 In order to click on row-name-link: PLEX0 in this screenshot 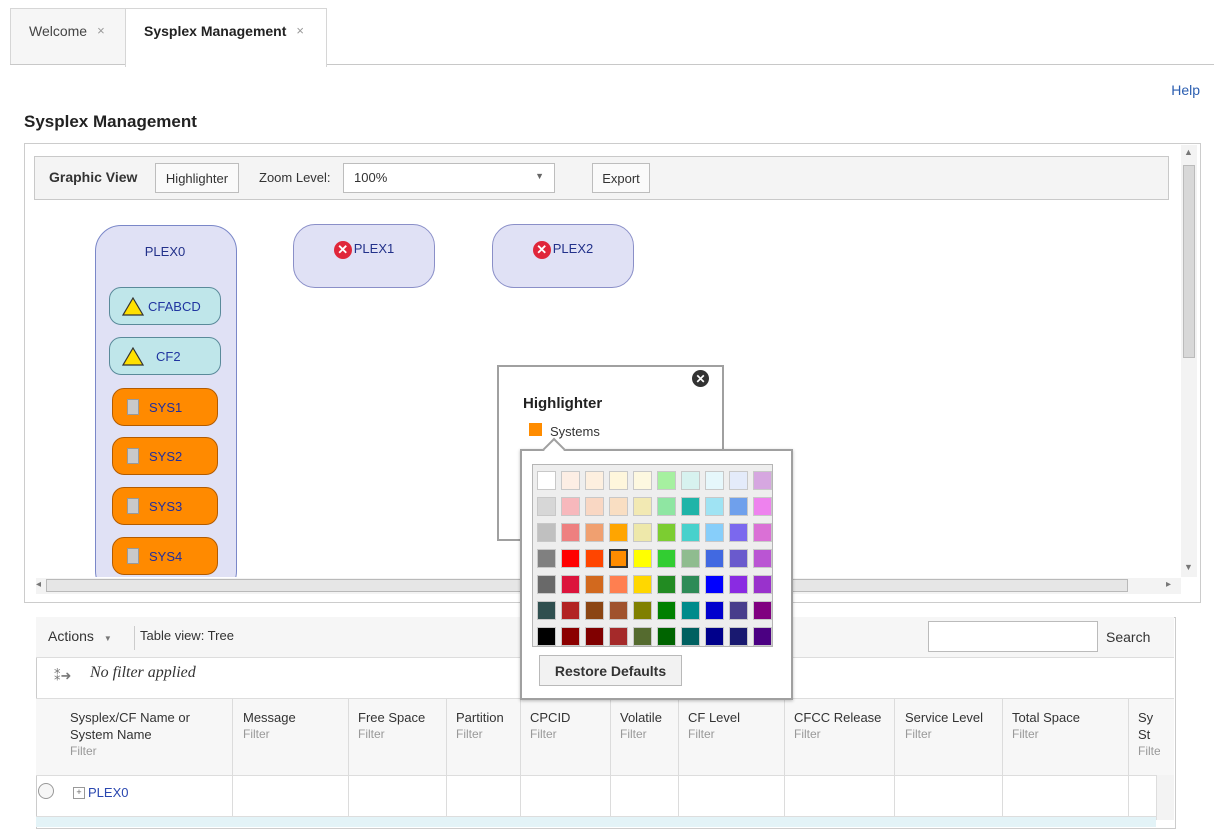, I will do `click(108, 792)`.